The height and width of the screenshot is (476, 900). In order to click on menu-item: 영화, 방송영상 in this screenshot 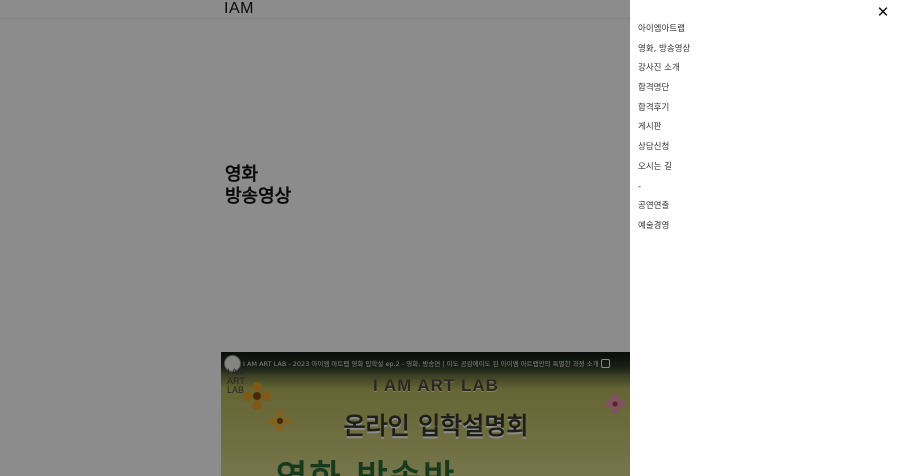, I will do `click(664, 50)`.